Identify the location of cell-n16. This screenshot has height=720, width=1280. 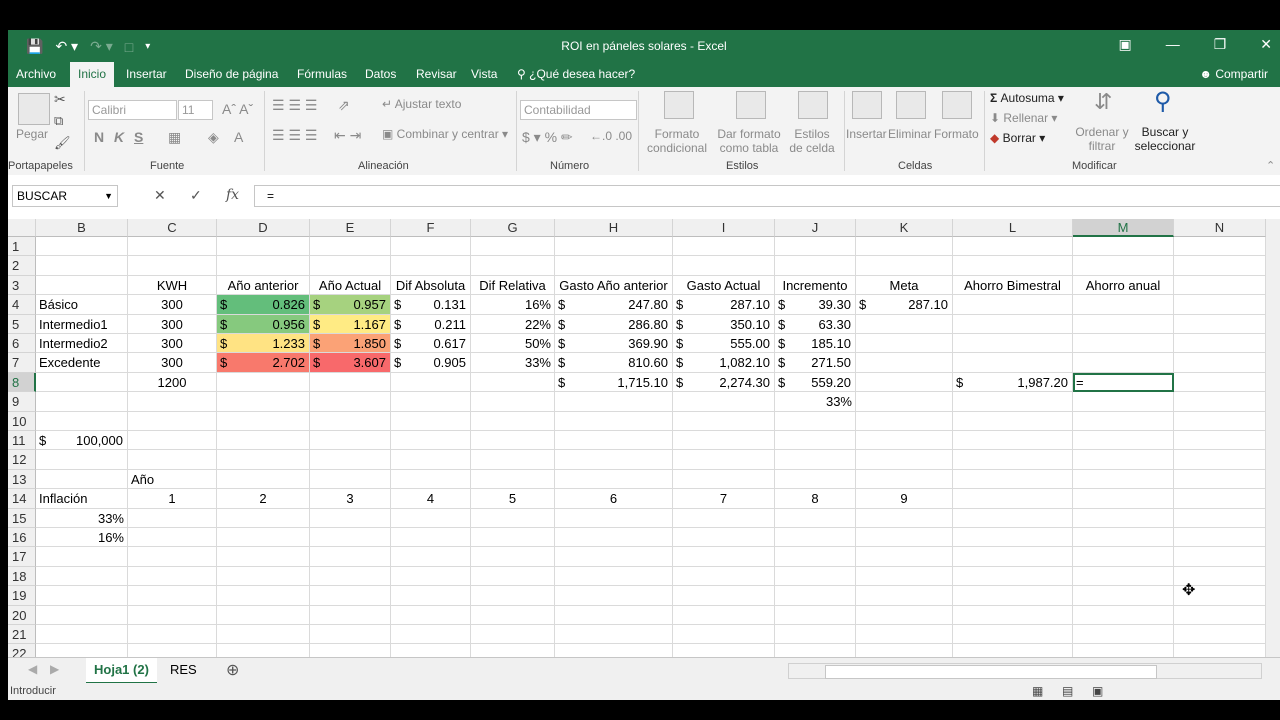
(1220, 538).